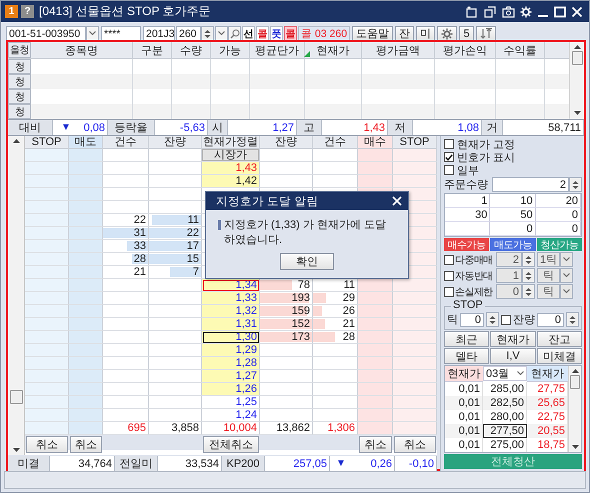  What do you see at coordinates (231, 311) in the screenshot?
I see `price-cell: 1,32` at bounding box center [231, 311].